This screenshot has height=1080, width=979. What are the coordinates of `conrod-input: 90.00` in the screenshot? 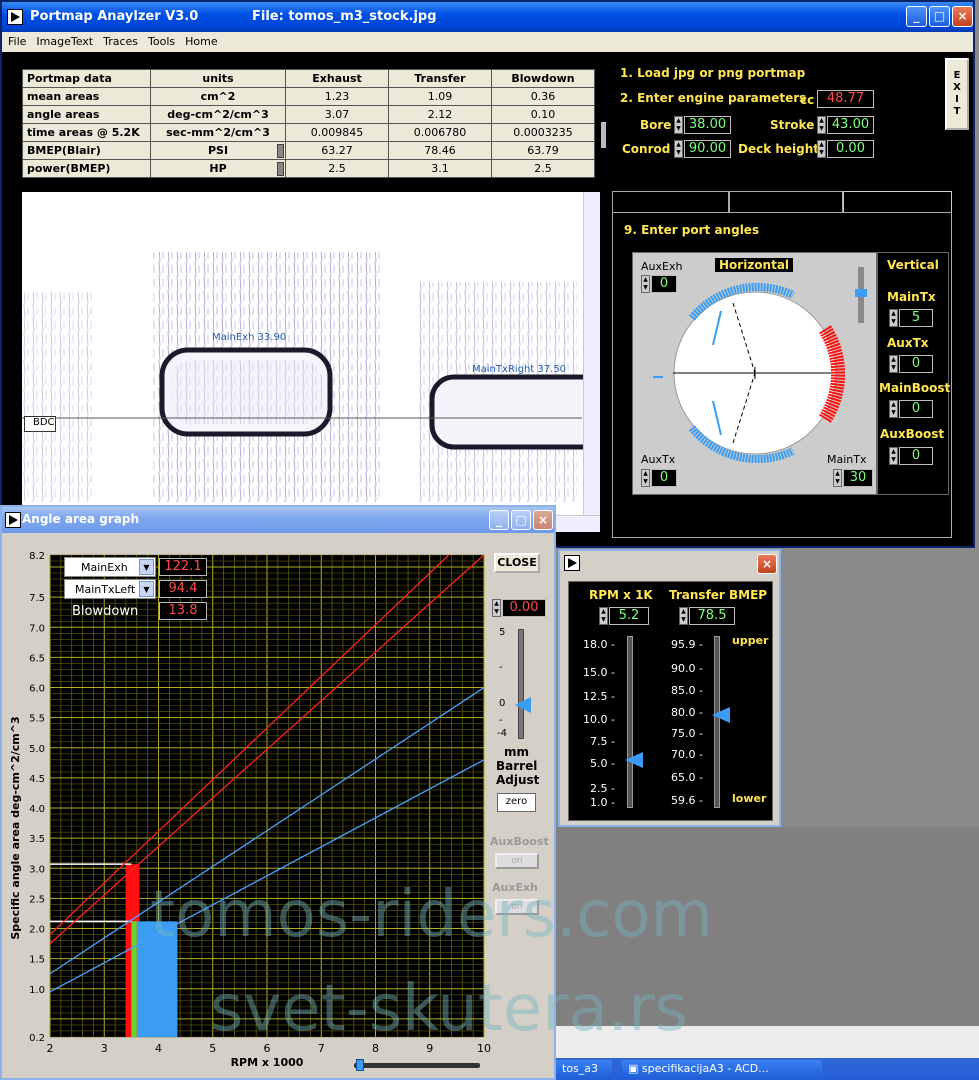 It's located at (707, 149).